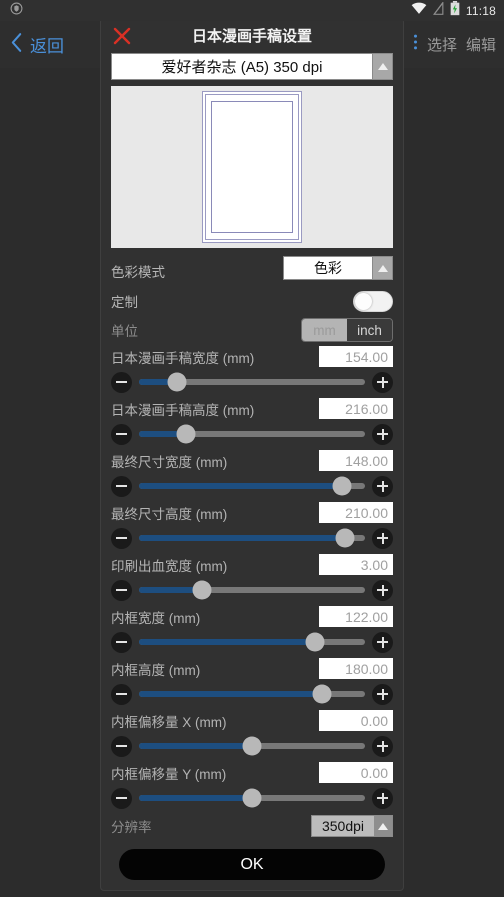 The height and width of the screenshot is (897, 504). Describe the element at coordinates (383, 826) in the screenshot. I see `resolution-dropdown-arrow` at that location.